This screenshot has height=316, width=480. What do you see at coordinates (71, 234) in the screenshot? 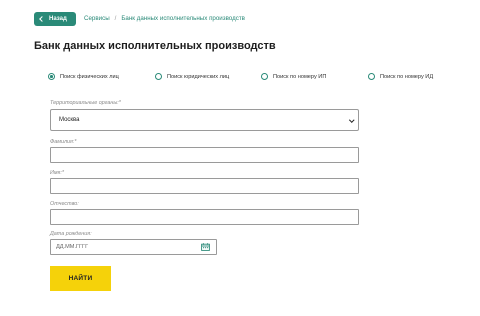
I see `birth-date-label: Дата рождения:` at bounding box center [71, 234].